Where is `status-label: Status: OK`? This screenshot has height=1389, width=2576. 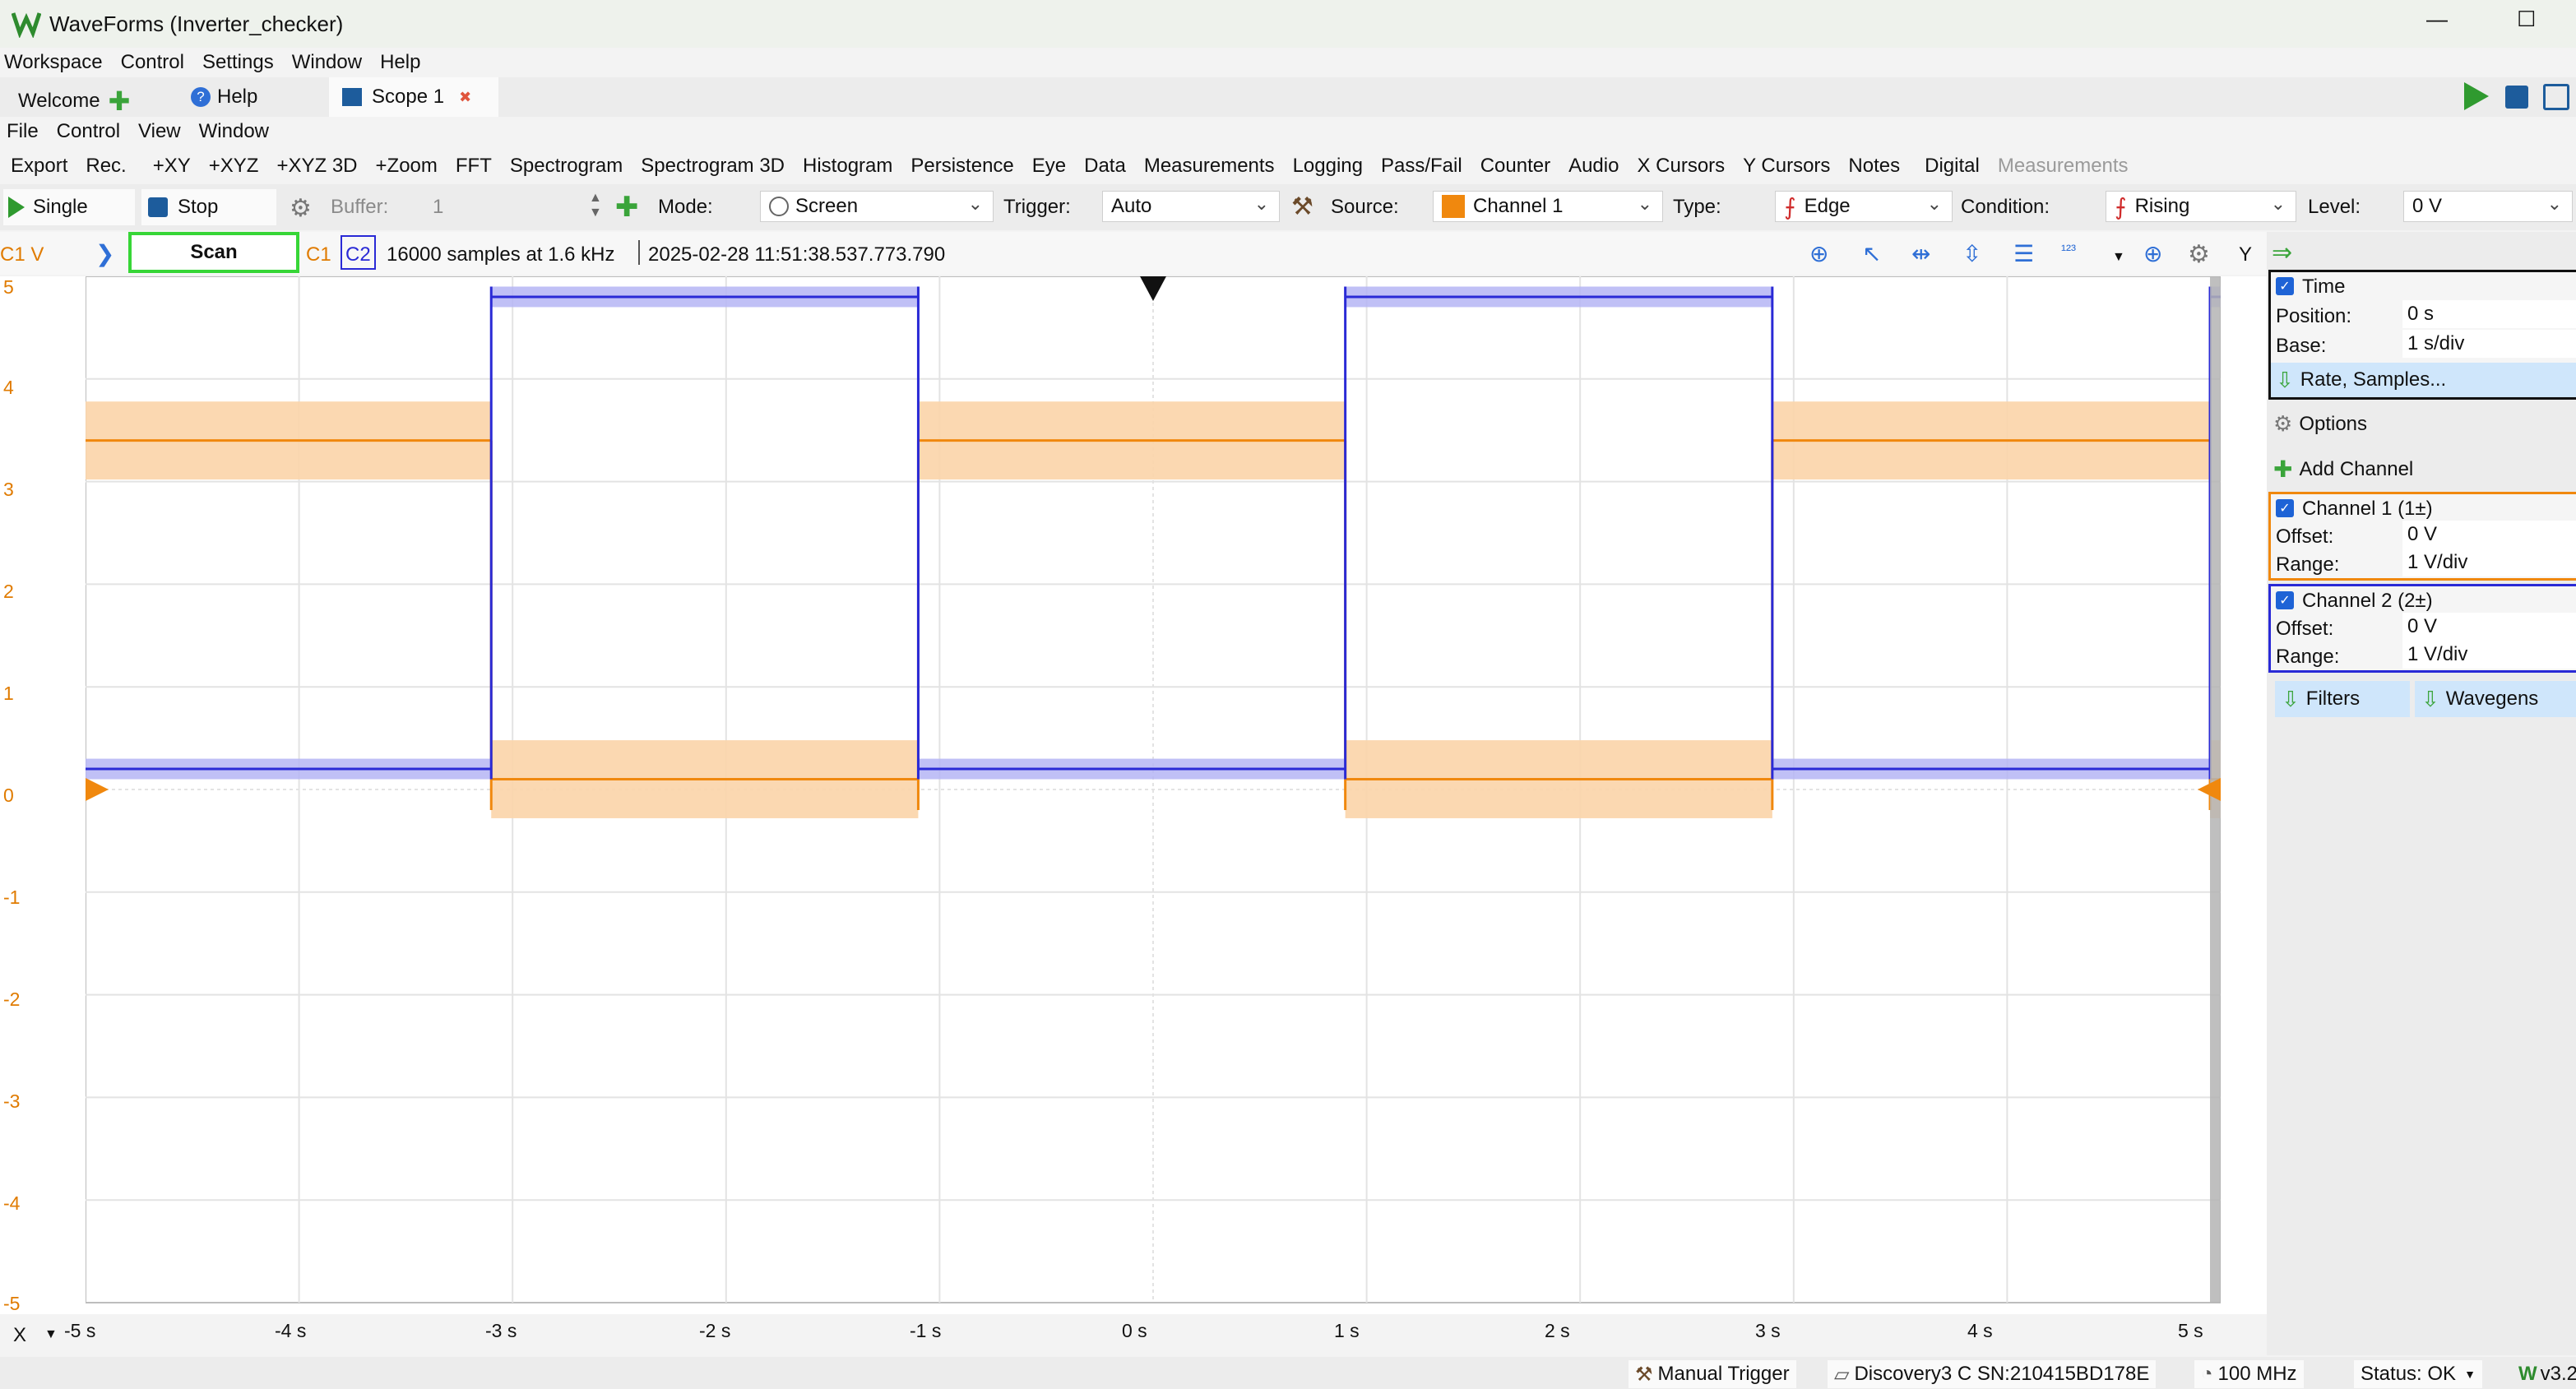 status-label: Status: OK is located at coordinates (2409, 1374).